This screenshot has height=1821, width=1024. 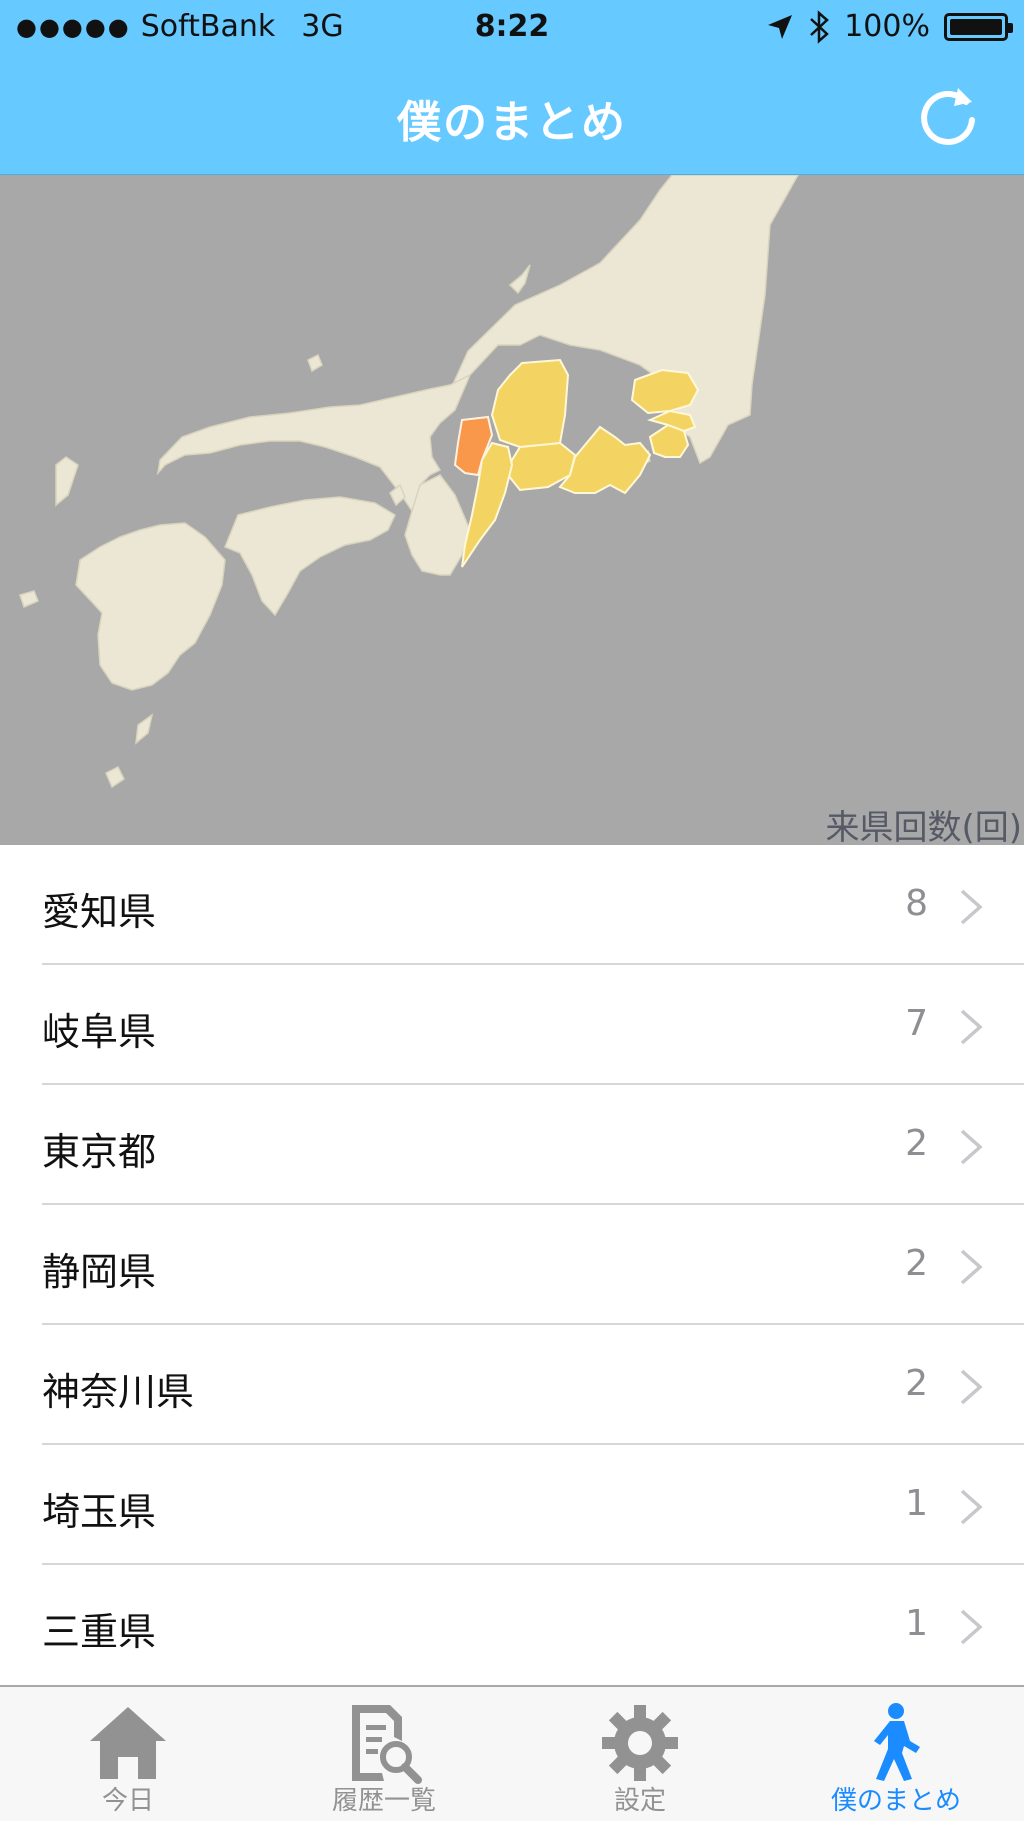 I want to click on map-yakushima-island, so click(x=115, y=777).